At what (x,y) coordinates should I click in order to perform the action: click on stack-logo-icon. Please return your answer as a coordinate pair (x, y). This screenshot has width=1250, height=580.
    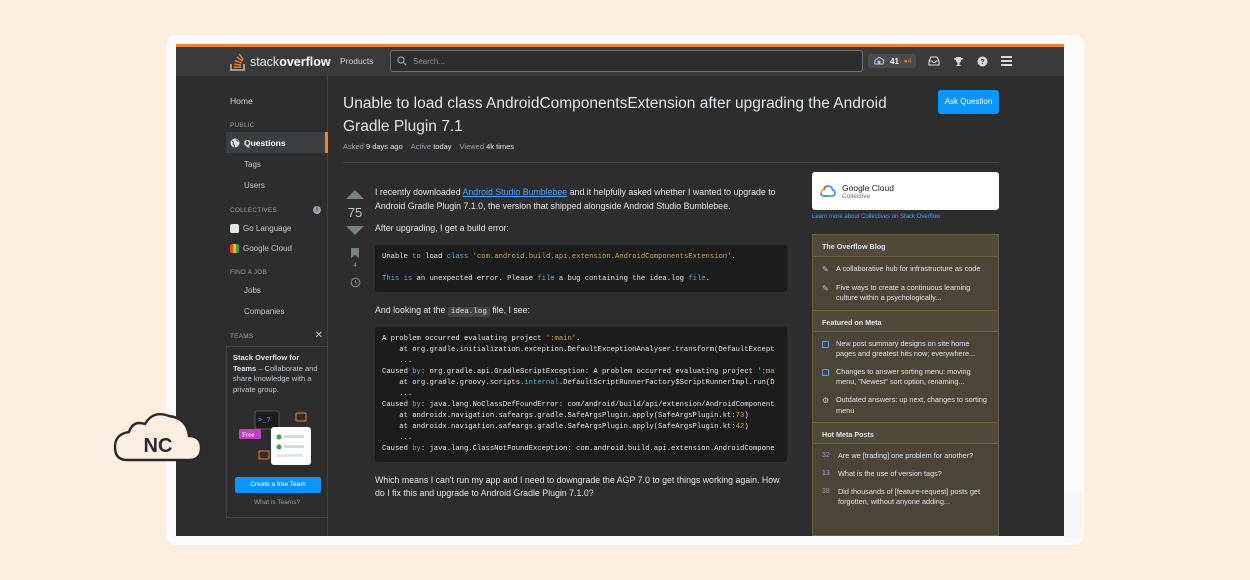
    Looking at the image, I should click on (237, 62).